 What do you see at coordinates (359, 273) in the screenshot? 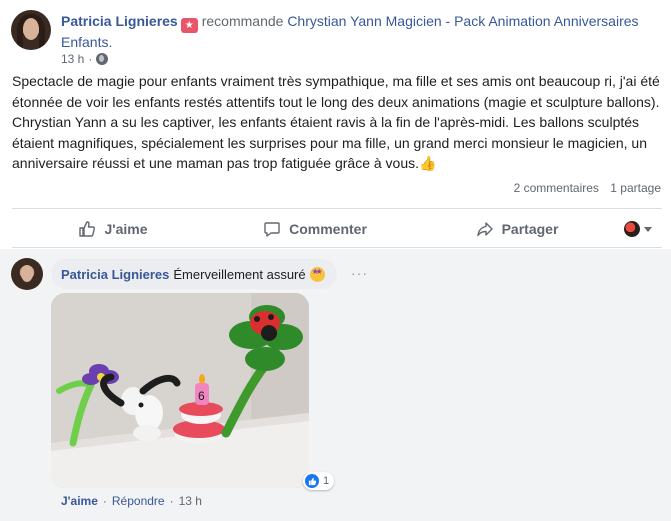
I see `more-options-icon: ···` at bounding box center [359, 273].